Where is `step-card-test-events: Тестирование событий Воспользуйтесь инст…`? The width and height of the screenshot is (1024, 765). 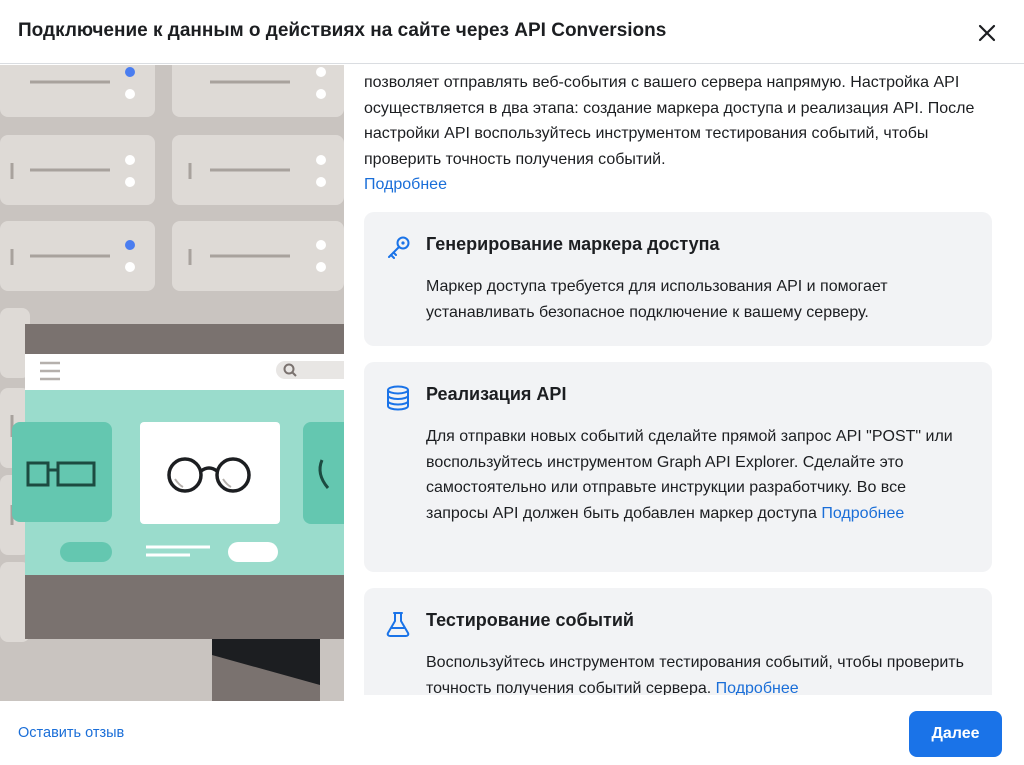 step-card-test-events: Тестирование событий Воспользуйтесь инст… is located at coordinates (678, 641).